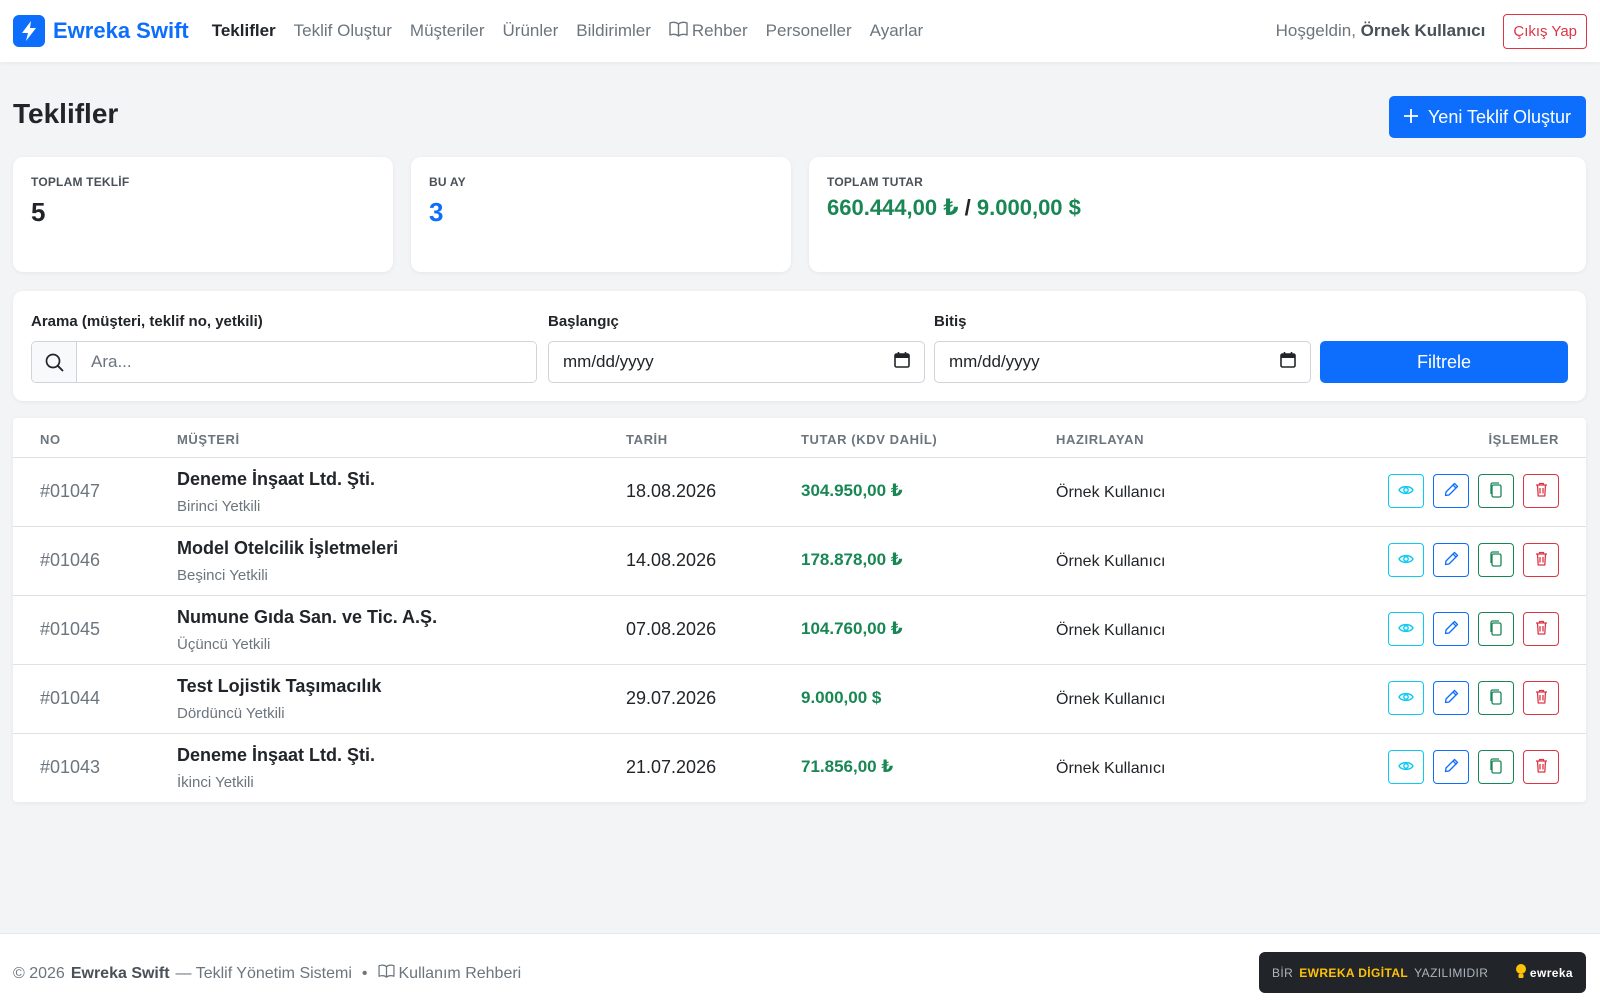  What do you see at coordinates (80, 182) in the screenshot?
I see `stat-total-label: TOPLAM TEKLİF` at bounding box center [80, 182].